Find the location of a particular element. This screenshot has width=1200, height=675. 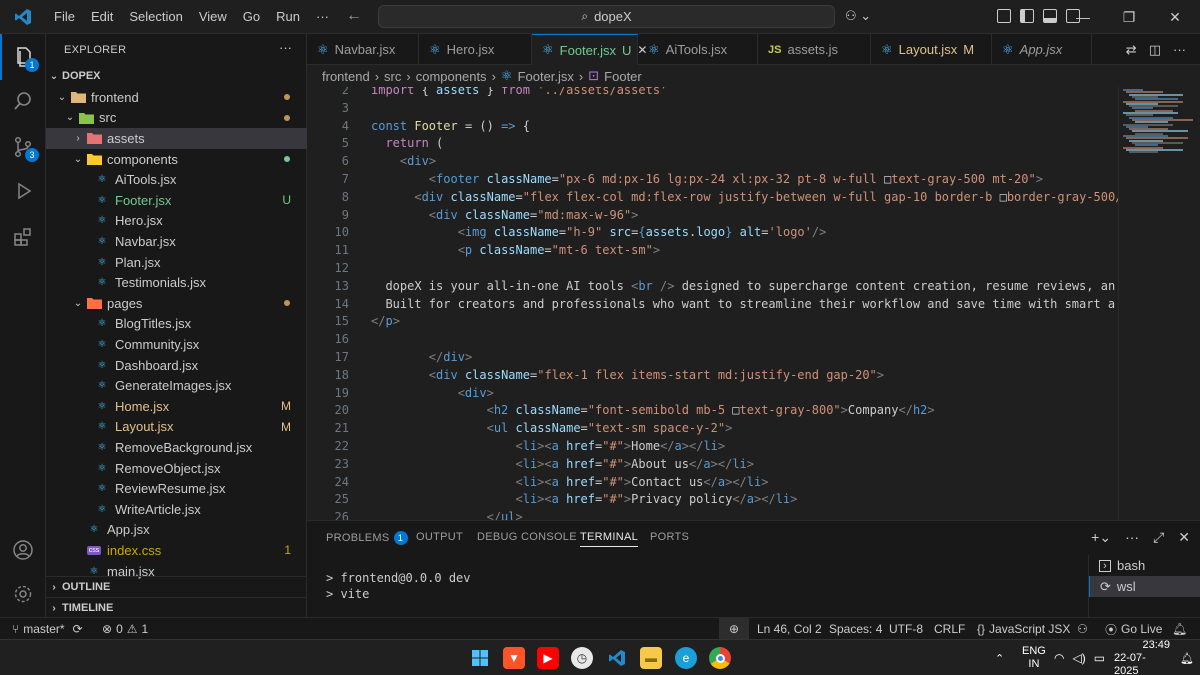

clock: 23:49 22-07-2025 is located at coordinates (1142, 657).